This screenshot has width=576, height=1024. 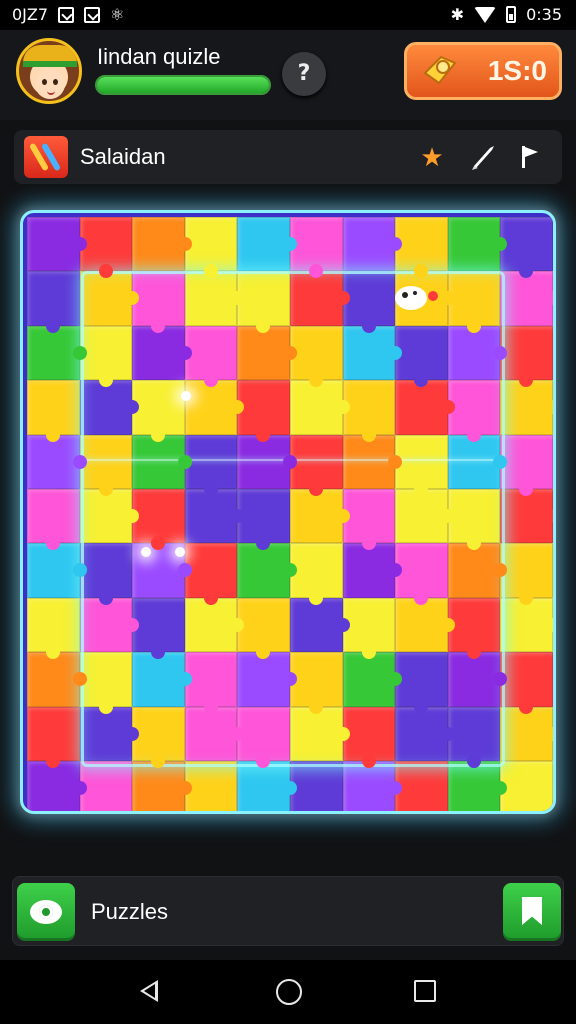 I want to click on star-icon: ★, so click(x=432, y=157).